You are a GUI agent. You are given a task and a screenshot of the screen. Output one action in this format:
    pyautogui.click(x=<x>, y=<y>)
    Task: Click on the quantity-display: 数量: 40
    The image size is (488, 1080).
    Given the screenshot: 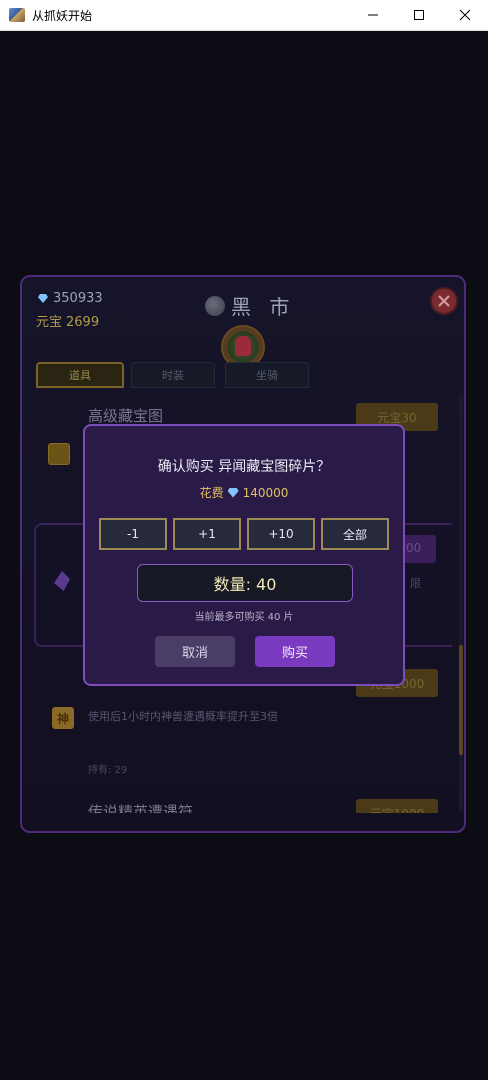 What is the action you would take?
    pyautogui.click(x=245, y=583)
    